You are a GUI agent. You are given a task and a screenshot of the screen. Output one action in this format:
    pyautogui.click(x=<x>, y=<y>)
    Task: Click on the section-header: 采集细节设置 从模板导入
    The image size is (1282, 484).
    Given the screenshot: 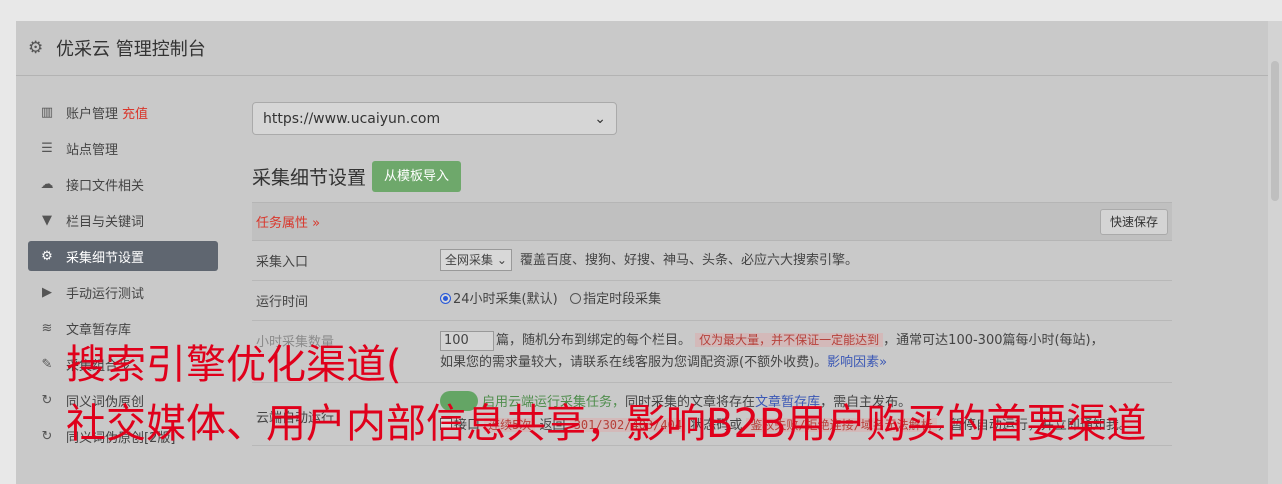 What is the action you would take?
    pyautogui.click(x=712, y=176)
    